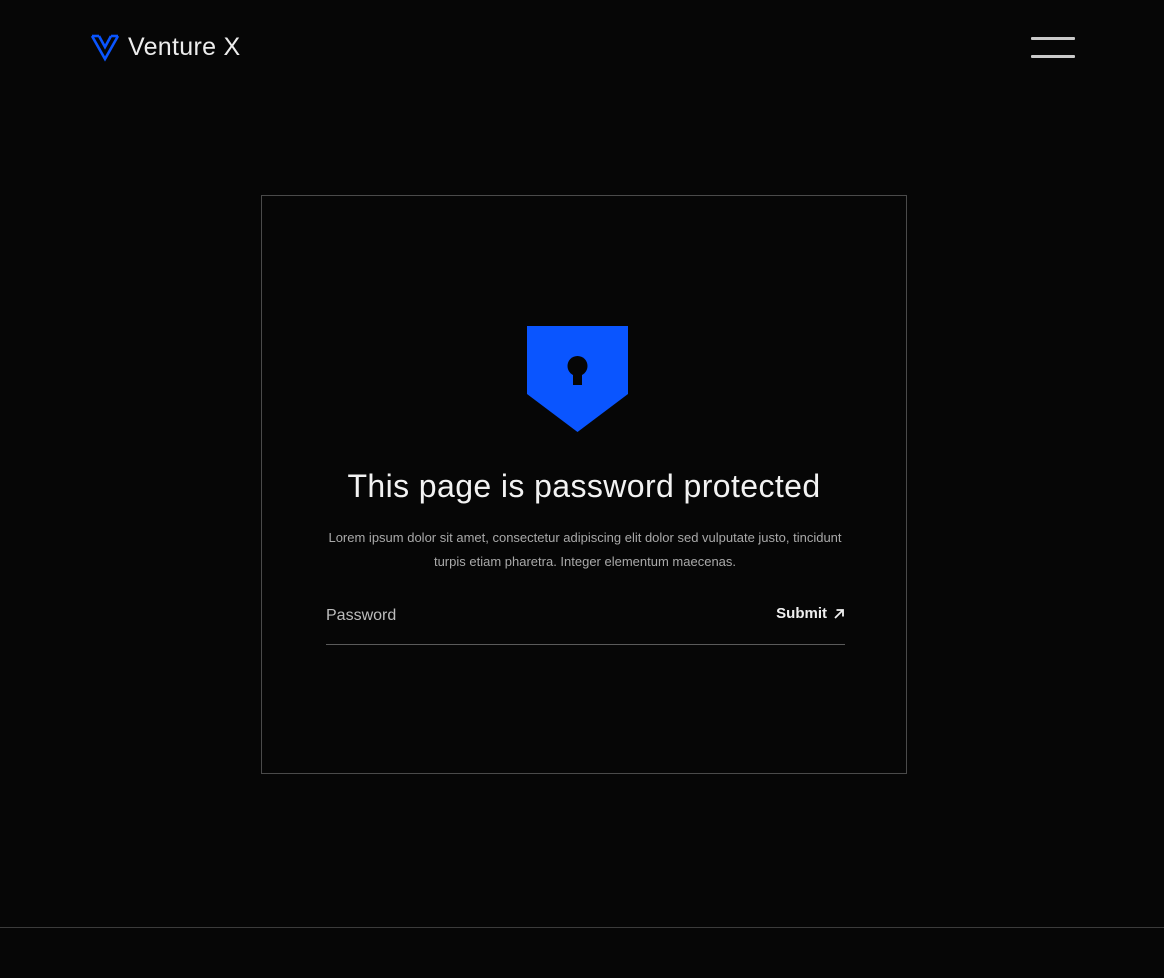 The width and height of the screenshot is (1164, 978). What do you see at coordinates (184, 47) in the screenshot?
I see `brand-name: Venture X` at bounding box center [184, 47].